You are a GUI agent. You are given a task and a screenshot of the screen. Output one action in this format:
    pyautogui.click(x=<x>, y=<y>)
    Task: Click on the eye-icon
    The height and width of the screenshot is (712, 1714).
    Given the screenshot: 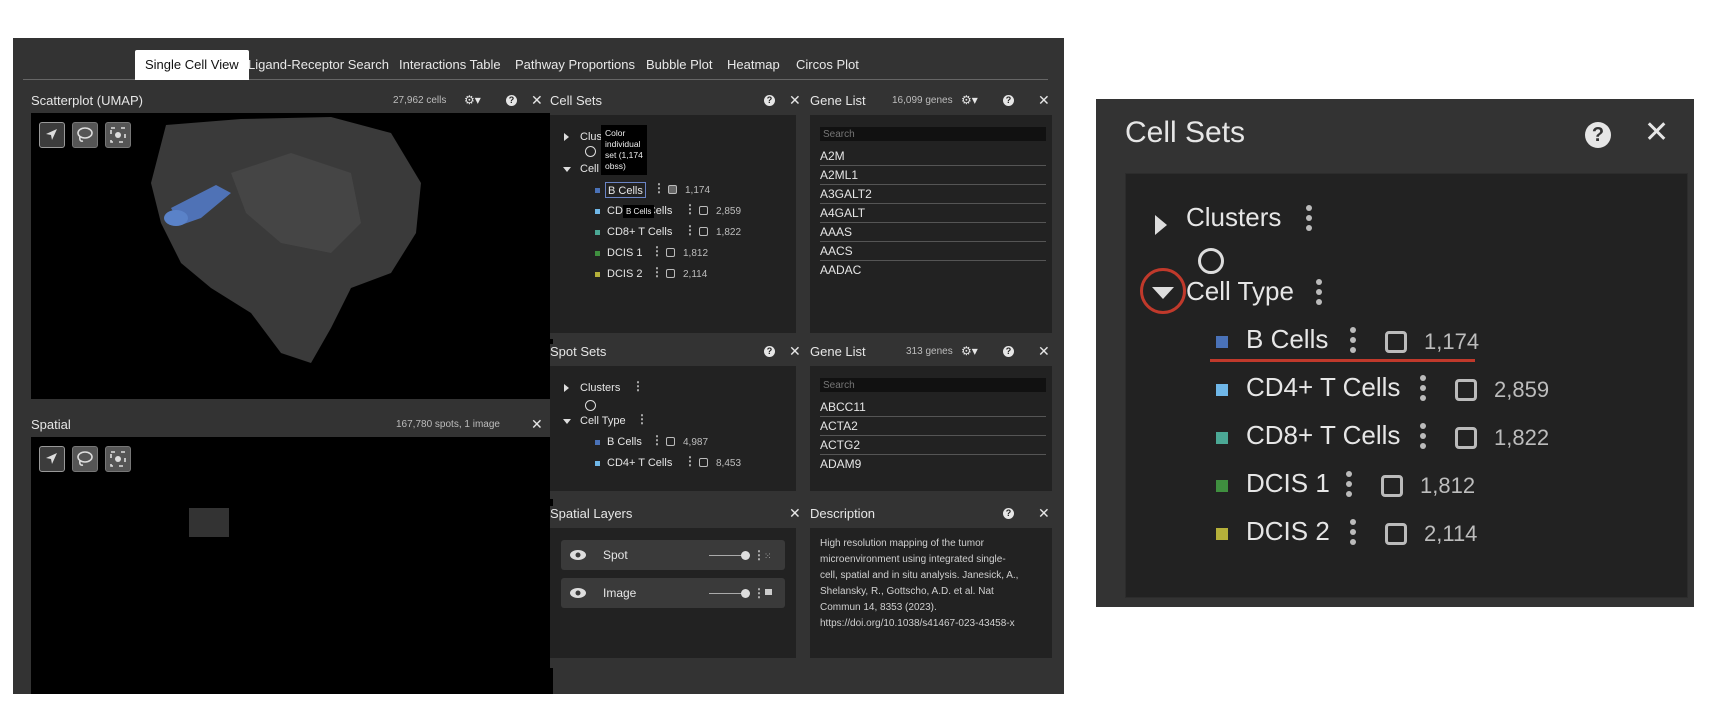 What is the action you would take?
    pyautogui.click(x=578, y=555)
    